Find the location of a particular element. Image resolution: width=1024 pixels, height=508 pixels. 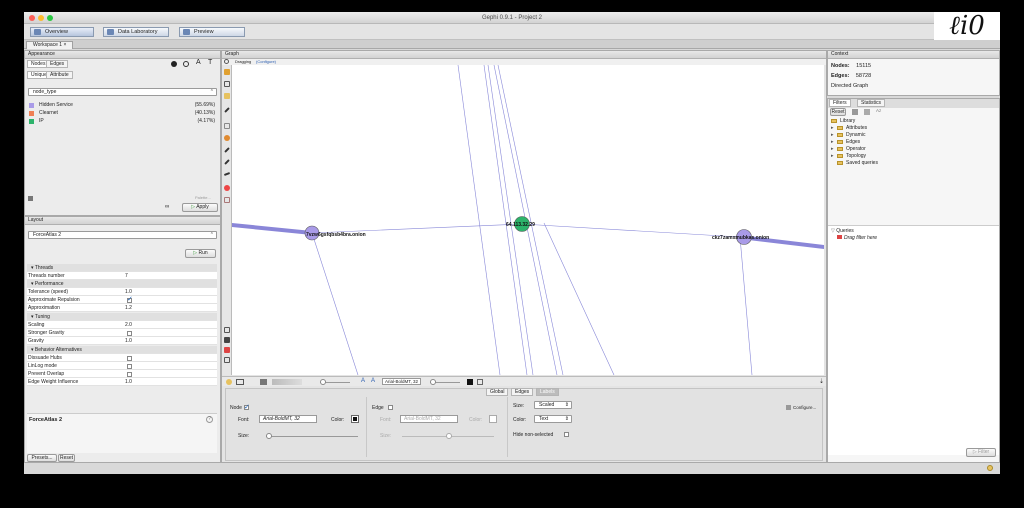

filter-button: ▷ Filter is located at coordinates (981, 452).